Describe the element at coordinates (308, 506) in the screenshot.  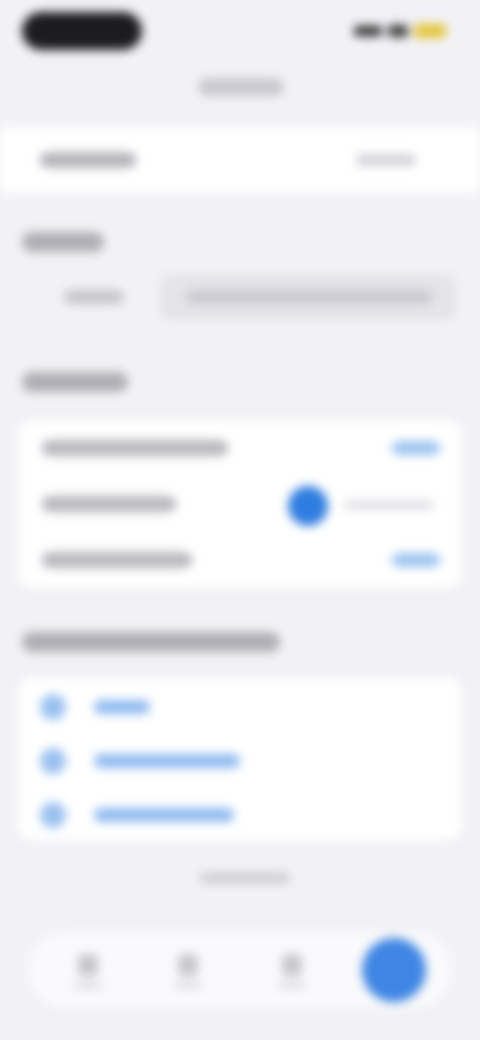
I see `toggle-knob` at that location.